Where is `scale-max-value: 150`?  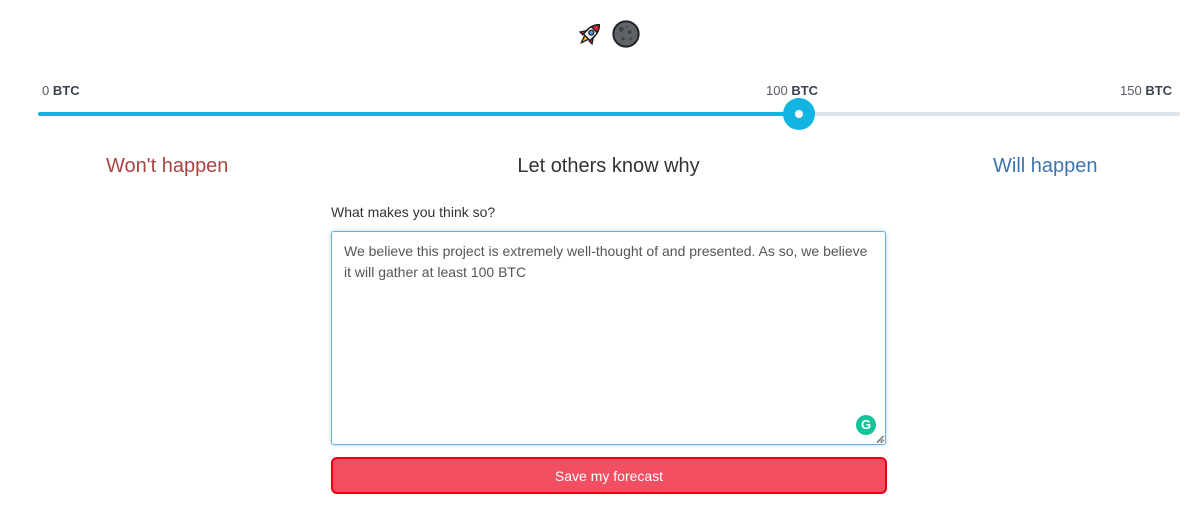 scale-max-value: 150 is located at coordinates (1131, 90).